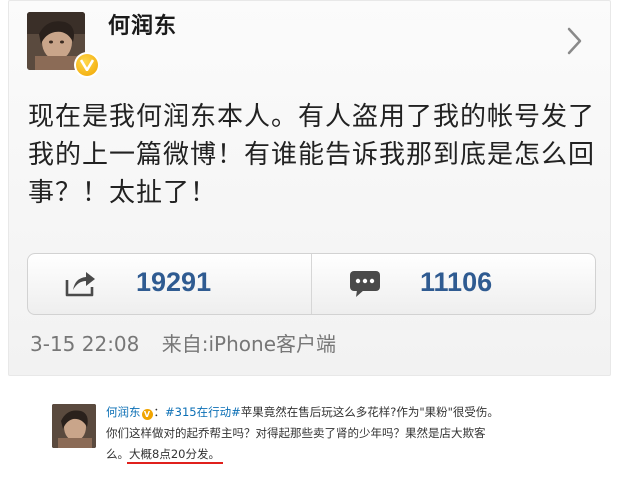 The height and width of the screenshot is (479, 626). What do you see at coordinates (248, 344) in the screenshot?
I see `post-source: 来自:iPhone客户端` at bounding box center [248, 344].